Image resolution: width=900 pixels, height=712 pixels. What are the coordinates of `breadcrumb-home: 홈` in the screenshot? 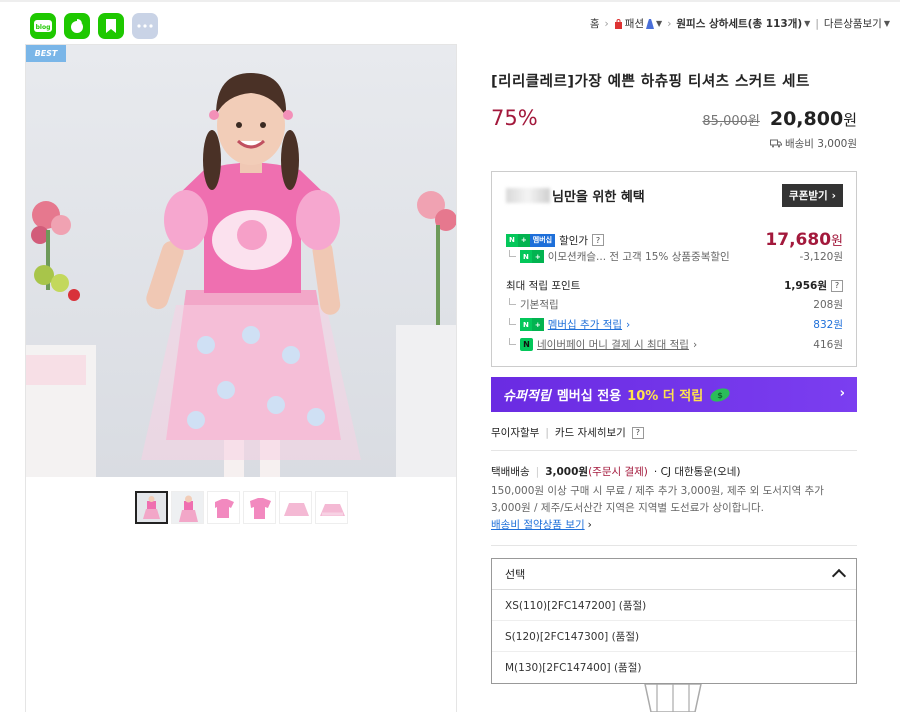 It's located at (595, 23).